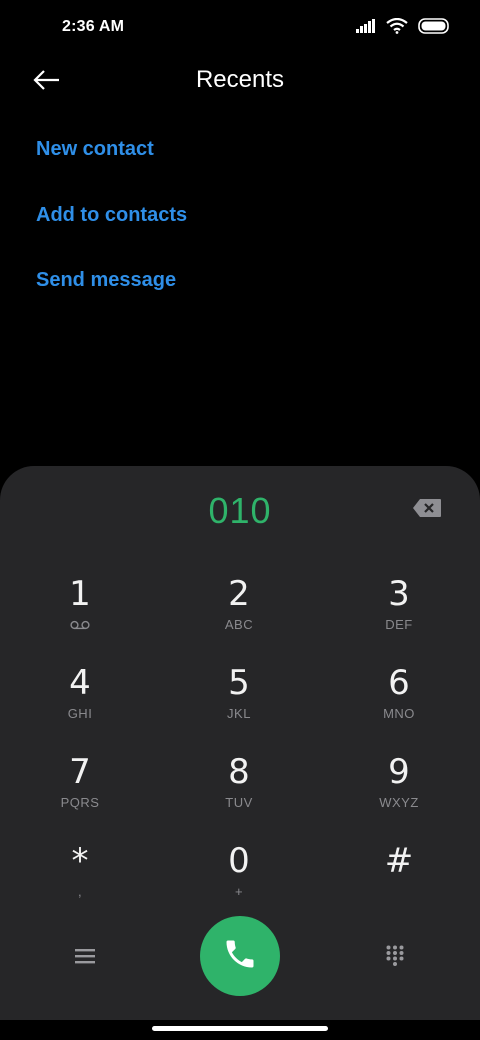 The image size is (480, 1040). What do you see at coordinates (239, 861) in the screenshot?
I see `key-digit: 0` at bounding box center [239, 861].